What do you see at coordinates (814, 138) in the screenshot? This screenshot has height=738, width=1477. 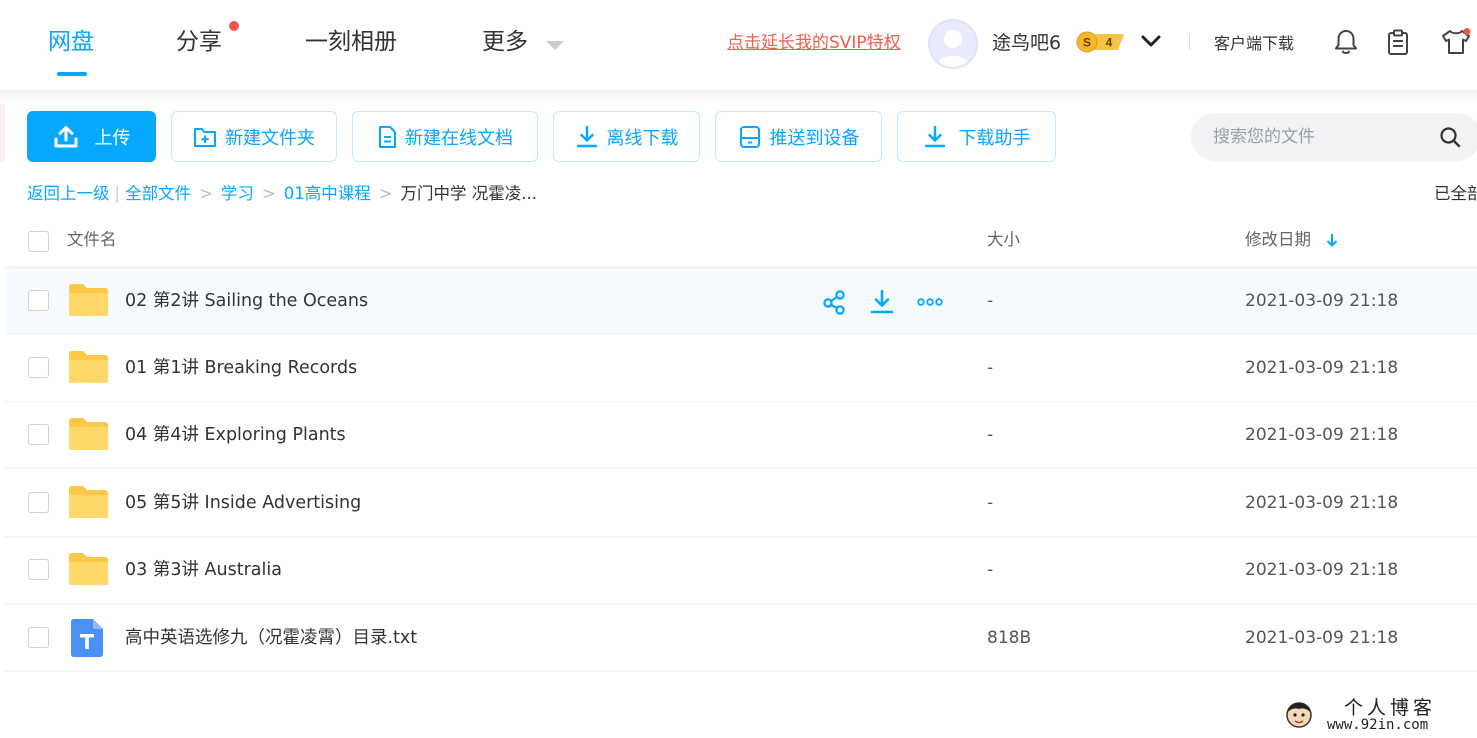 I see `push-to-device-label: 推送到设备` at bounding box center [814, 138].